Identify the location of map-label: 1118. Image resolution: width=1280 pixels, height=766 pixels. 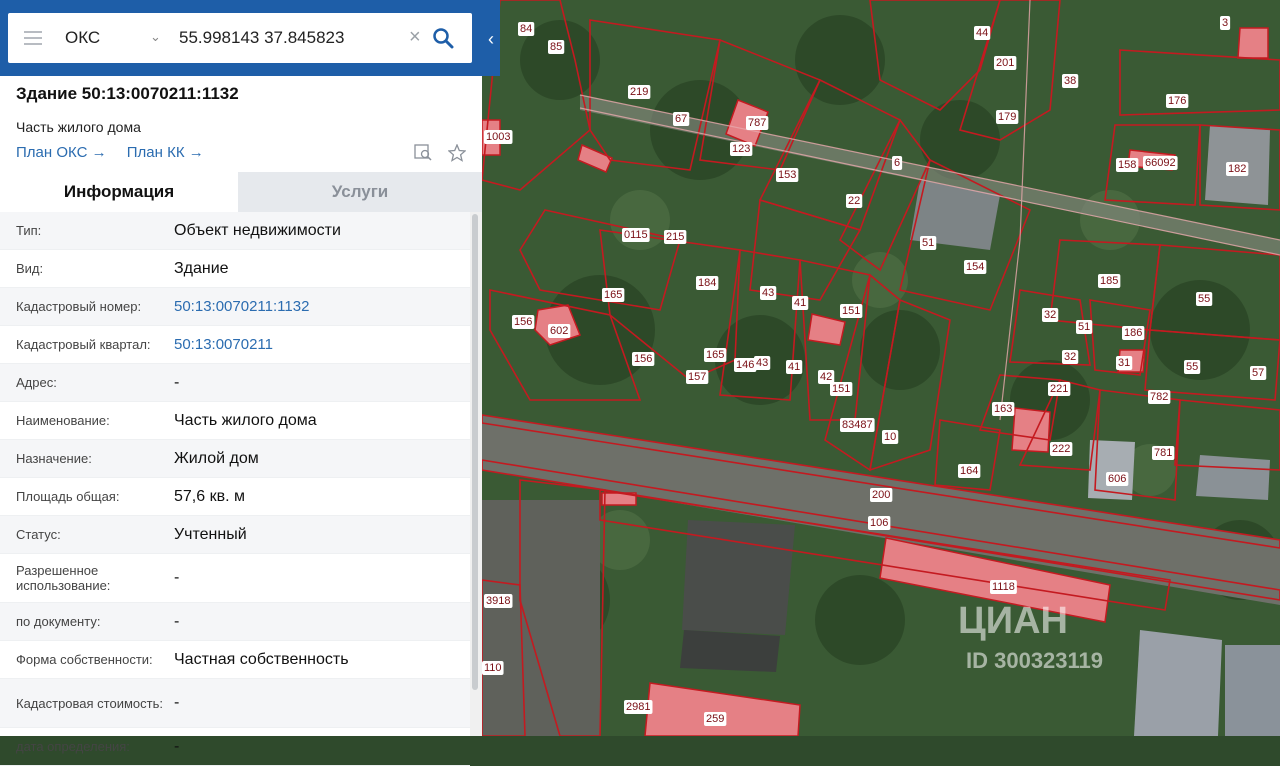
(1003, 587).